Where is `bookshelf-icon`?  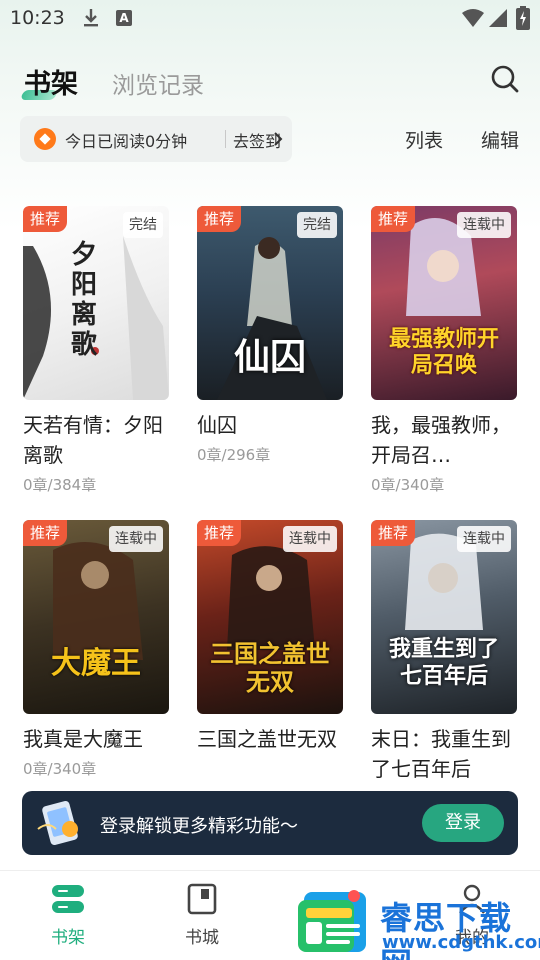 bookshelf-icon is located at coordinates (68, 899).